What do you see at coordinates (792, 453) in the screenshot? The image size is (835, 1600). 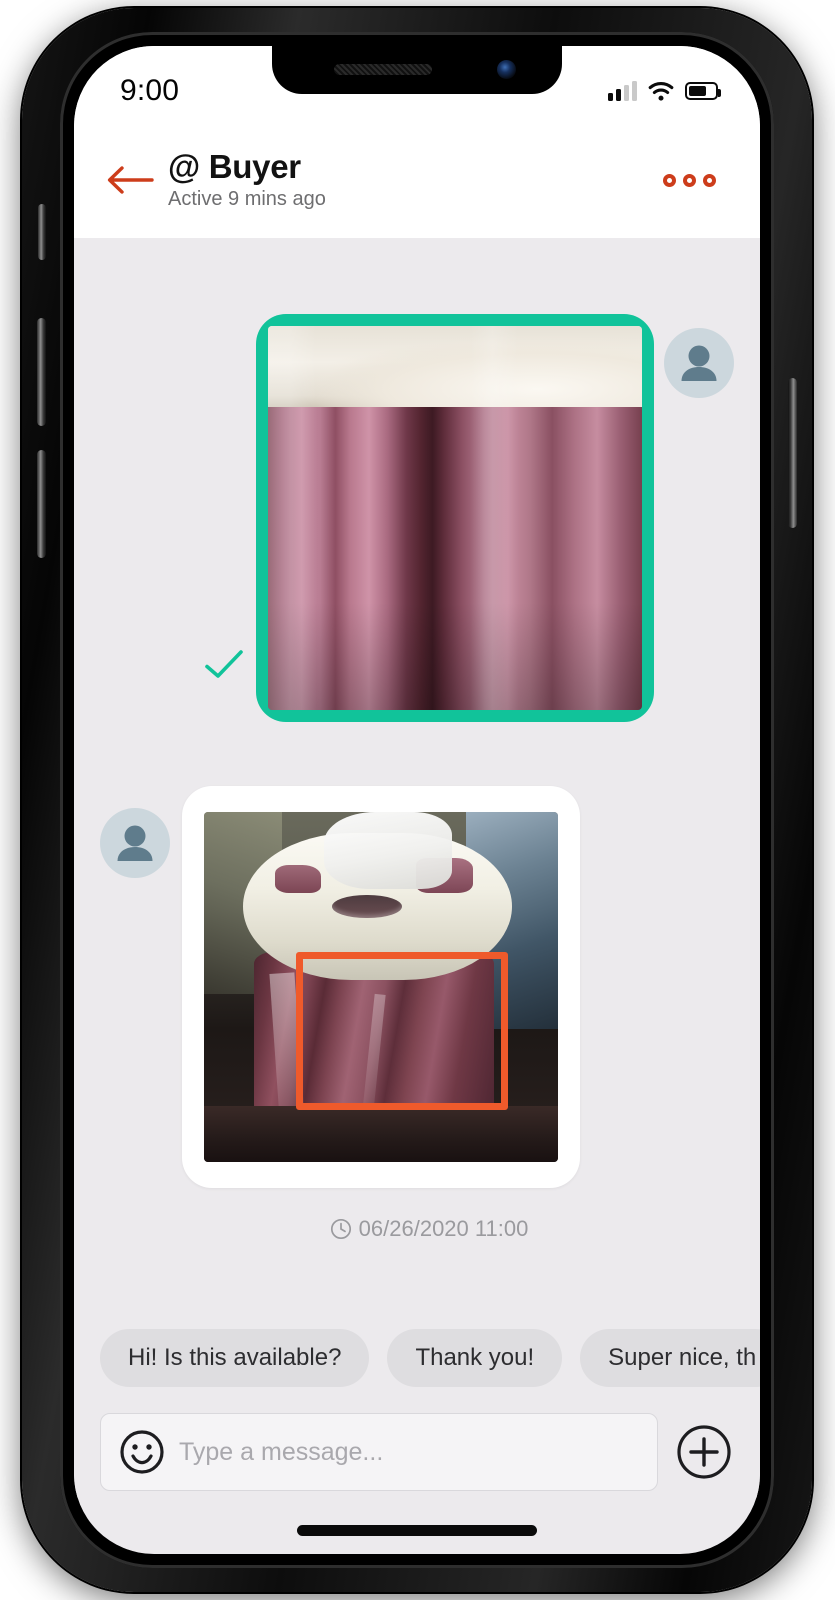 I see `power-button` at bounding box center [792, 453].